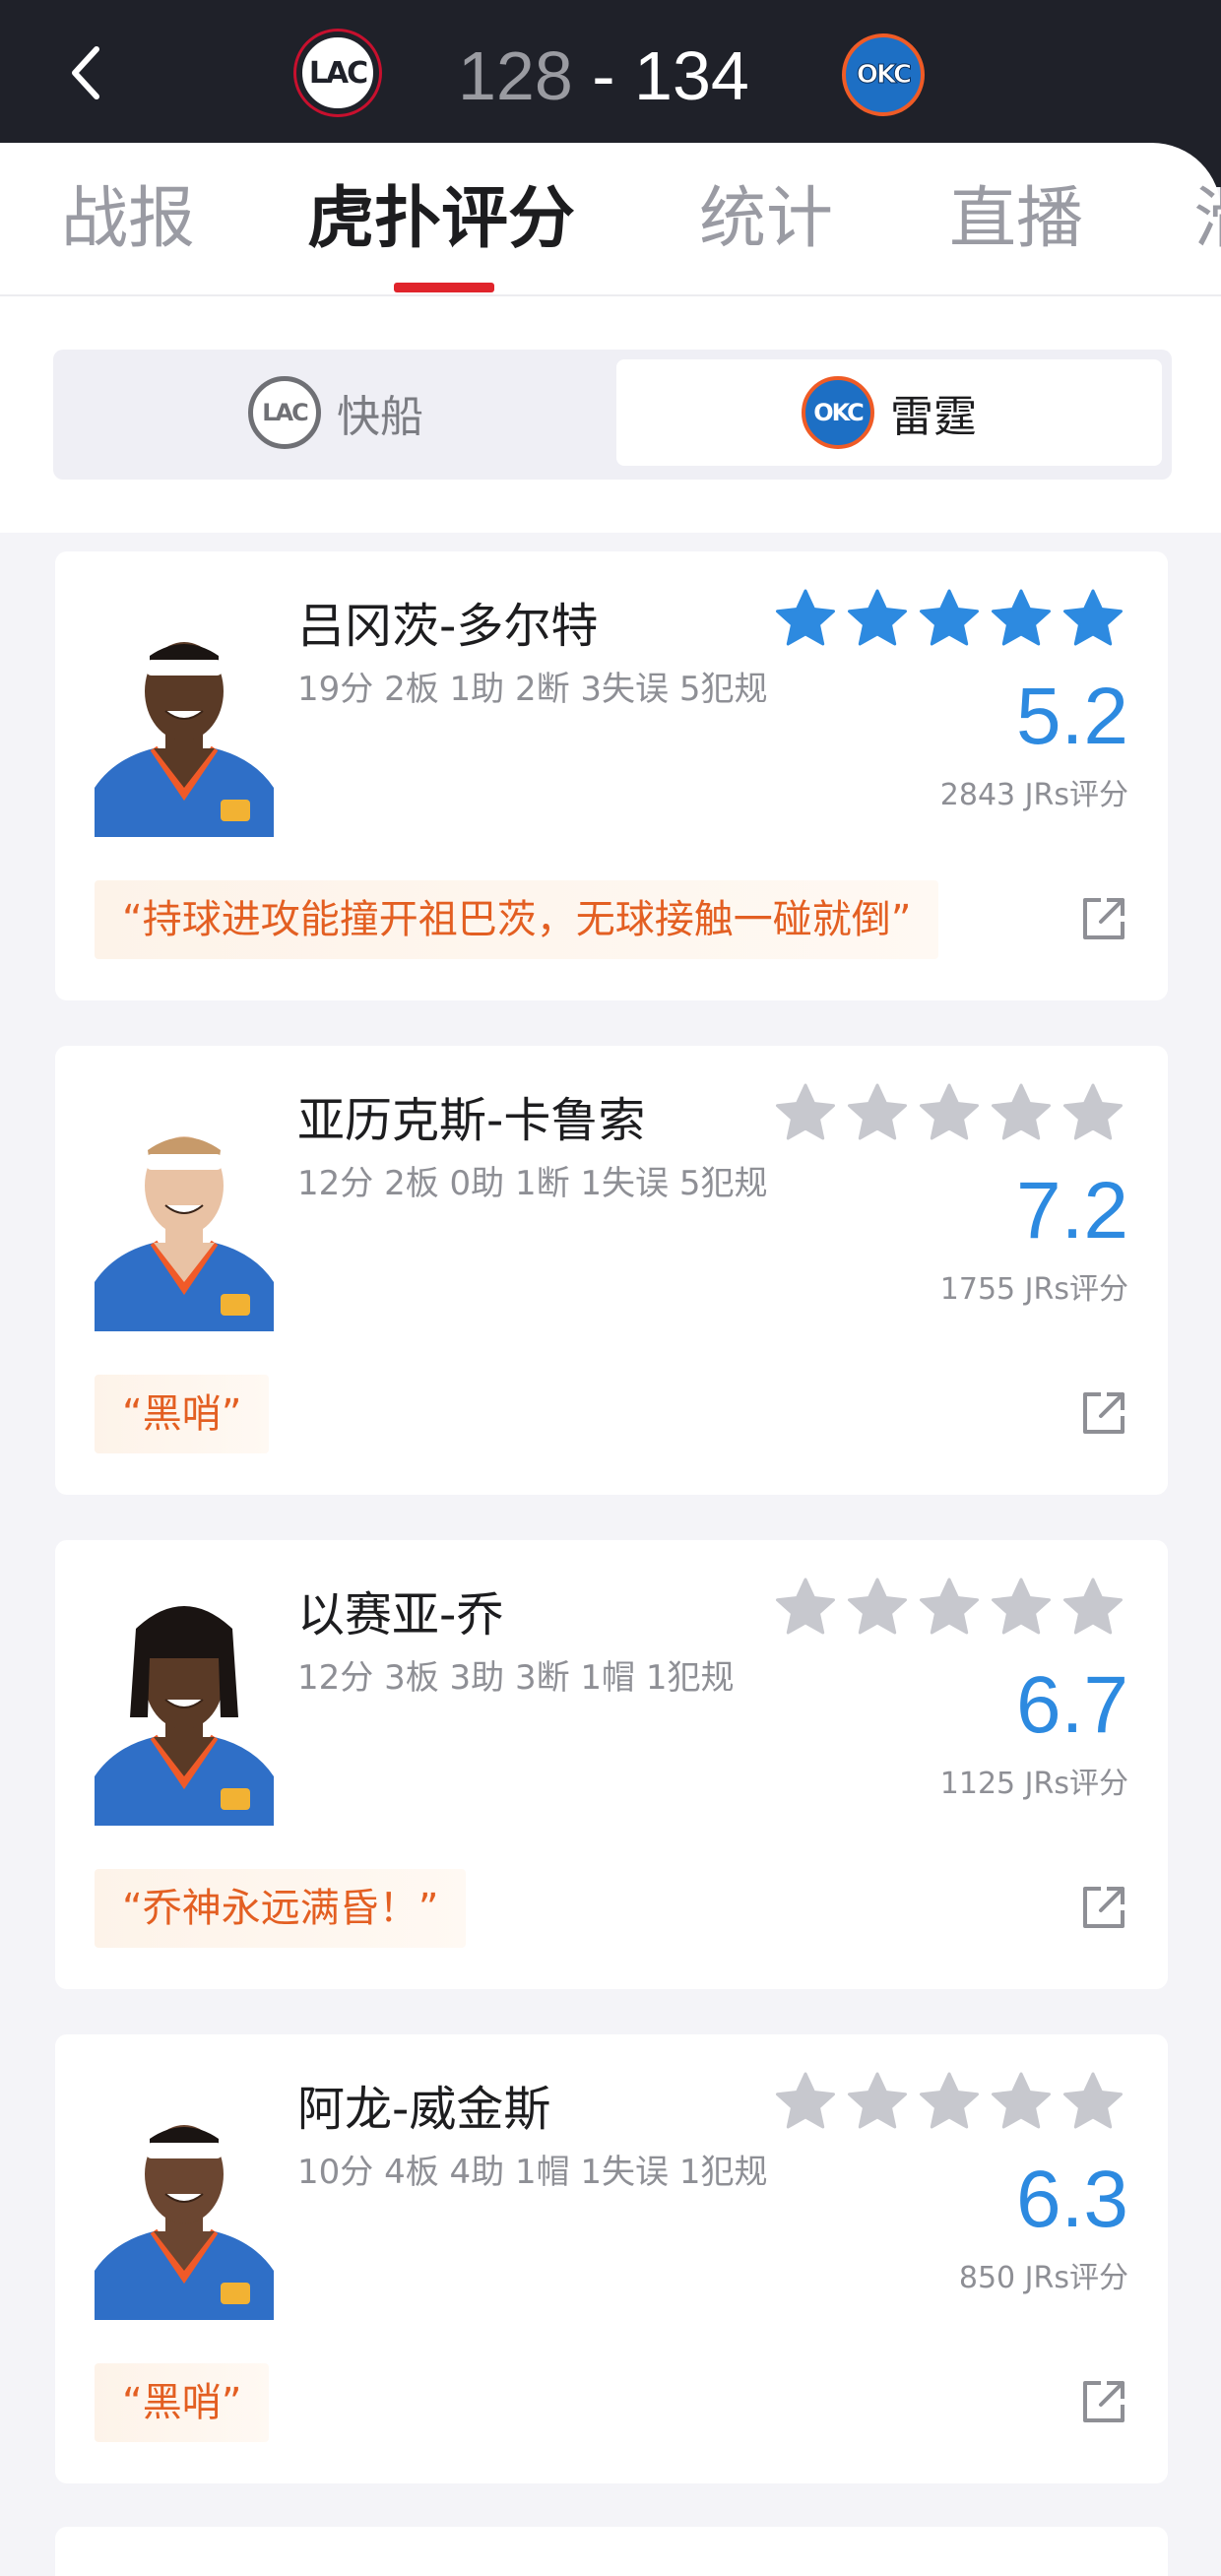 The width and height of the screenshot is (1221, 2576). I want to click on team-option-clippers: LAC 快船, so click(336, 412).